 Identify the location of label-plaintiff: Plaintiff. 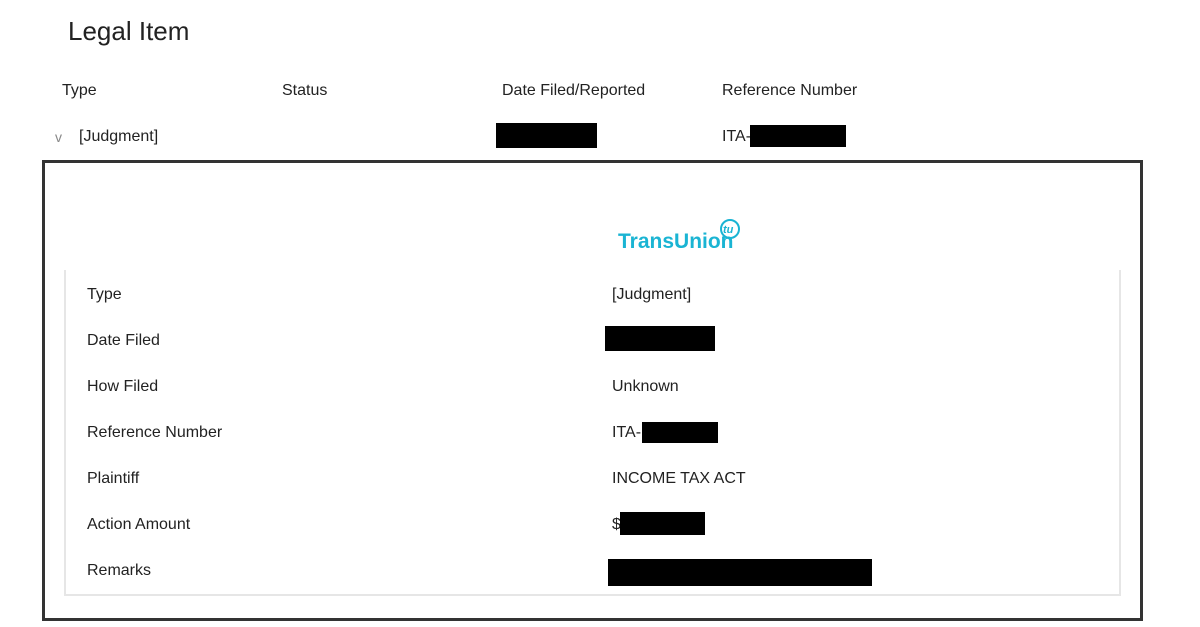
(113, 478).